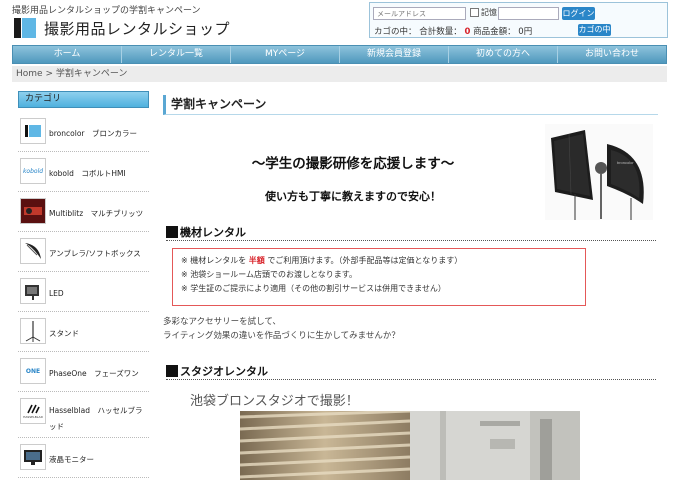 This screenshot has width=680, height=480. What do you see at coordinates (525, 32) in the screenshot?
I see `total-amount-value: 0円` at bounding box center [525, 32].